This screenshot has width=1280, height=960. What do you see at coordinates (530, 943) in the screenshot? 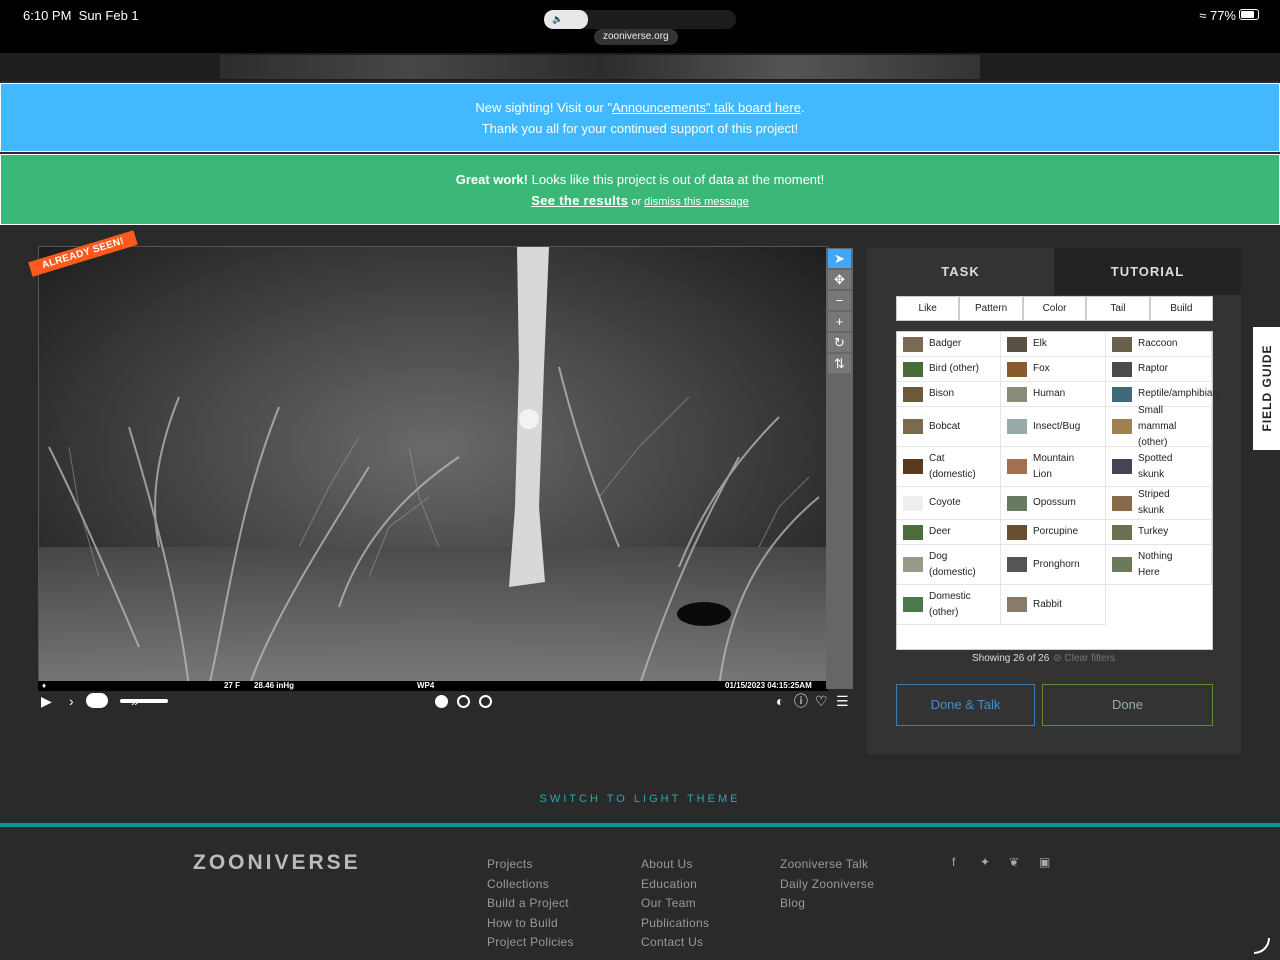
I see `footer-link: Project Policies` at bounding box center [530, 943].